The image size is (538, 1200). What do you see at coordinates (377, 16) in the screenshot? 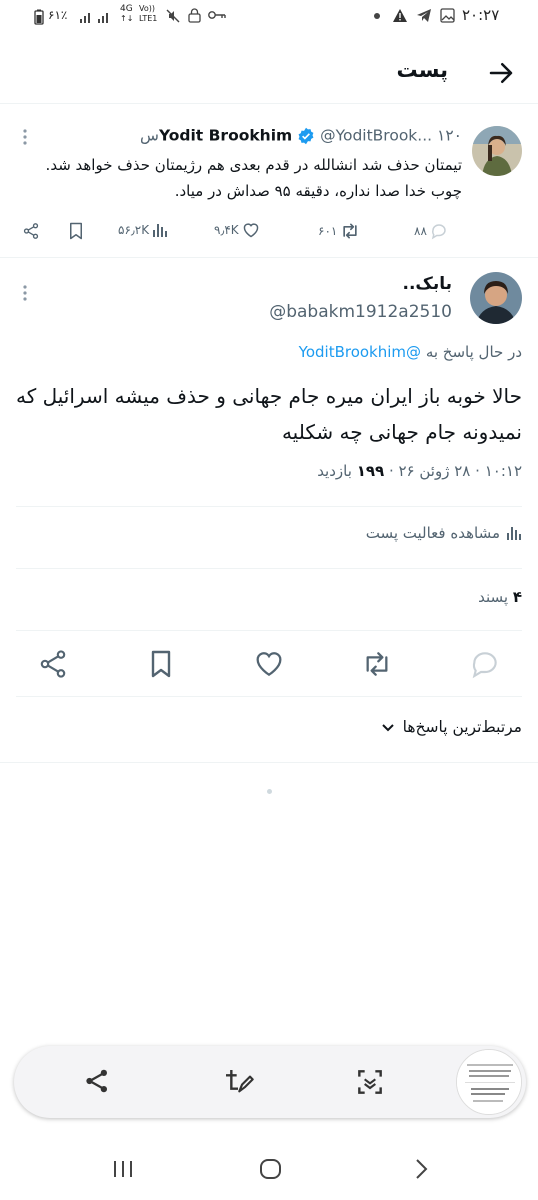
I see `dot-indicator` at bounding box center [377, 16].